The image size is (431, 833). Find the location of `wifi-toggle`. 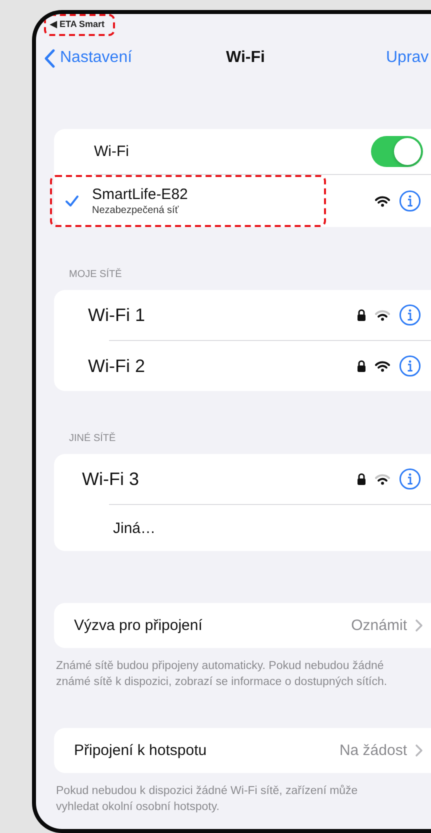

wifi-toggle is located at coordinates (397, 151).